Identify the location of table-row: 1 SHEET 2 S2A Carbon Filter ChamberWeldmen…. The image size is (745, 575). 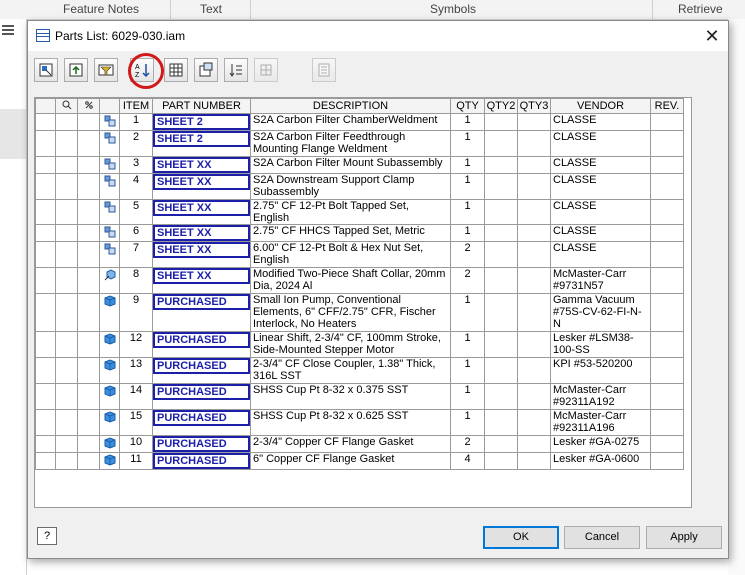
(359, 122).